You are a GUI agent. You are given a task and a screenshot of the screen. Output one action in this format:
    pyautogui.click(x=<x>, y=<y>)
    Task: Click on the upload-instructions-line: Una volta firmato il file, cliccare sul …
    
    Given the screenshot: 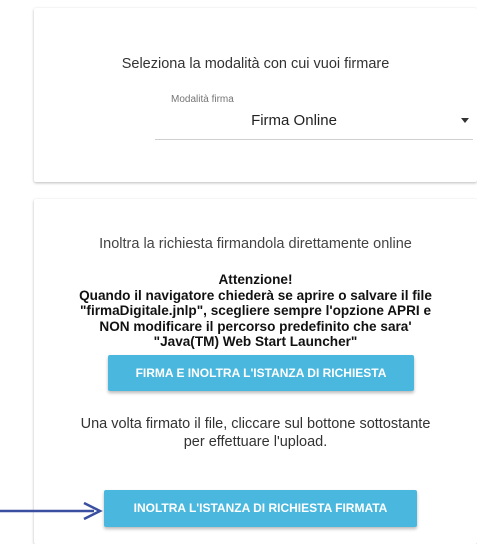 What is the action you would take?
    pyautogui.click(x=255, y=424)
    